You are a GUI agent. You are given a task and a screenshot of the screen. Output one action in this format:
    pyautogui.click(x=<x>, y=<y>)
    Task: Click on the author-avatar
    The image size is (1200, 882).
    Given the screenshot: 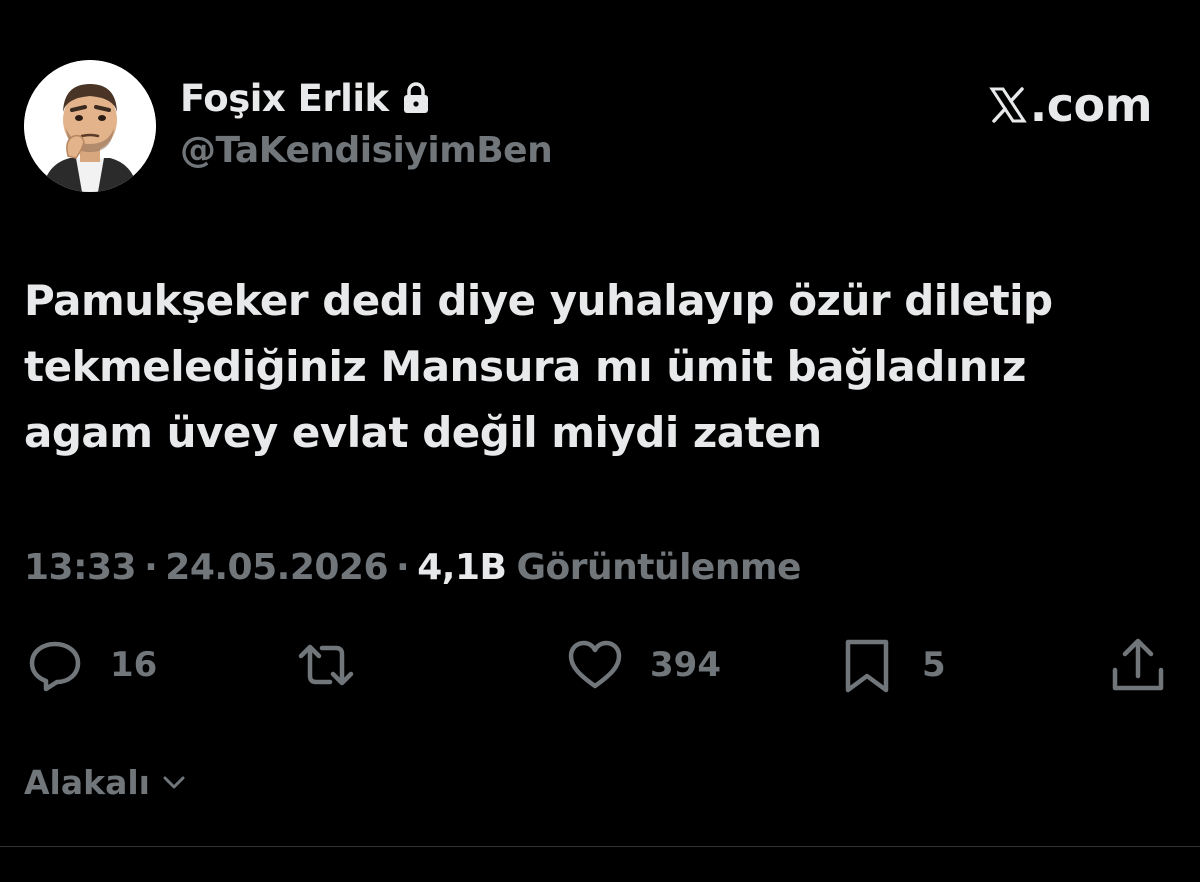 What is the action you would take?
    pyautogui.click(x=90, y=126)
    